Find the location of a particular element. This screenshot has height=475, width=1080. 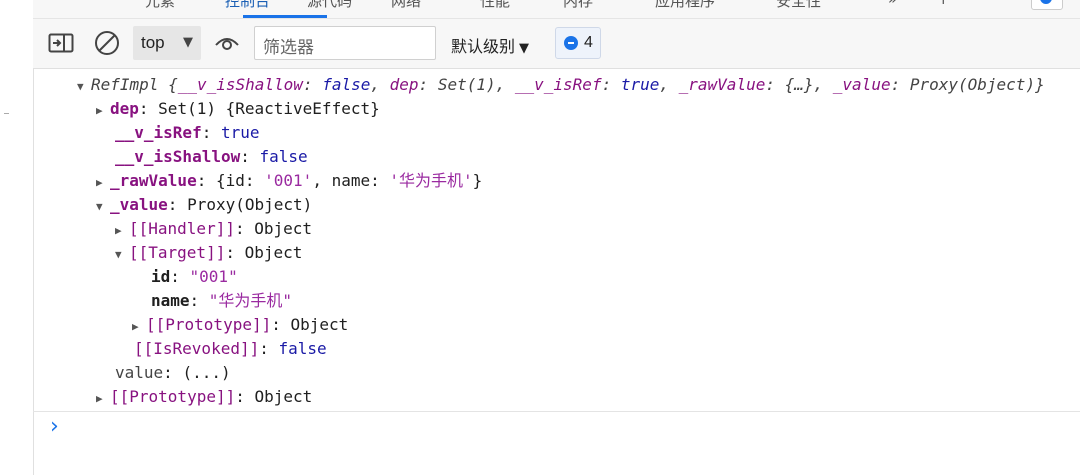

tab-console: 控制台 is located at coordinates (247, 5).